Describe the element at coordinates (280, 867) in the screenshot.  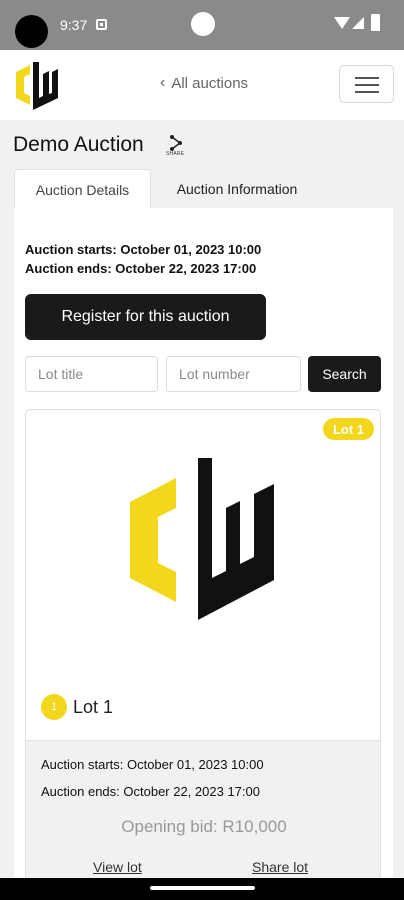
I see `share-lot-link: Share lot` at that location.